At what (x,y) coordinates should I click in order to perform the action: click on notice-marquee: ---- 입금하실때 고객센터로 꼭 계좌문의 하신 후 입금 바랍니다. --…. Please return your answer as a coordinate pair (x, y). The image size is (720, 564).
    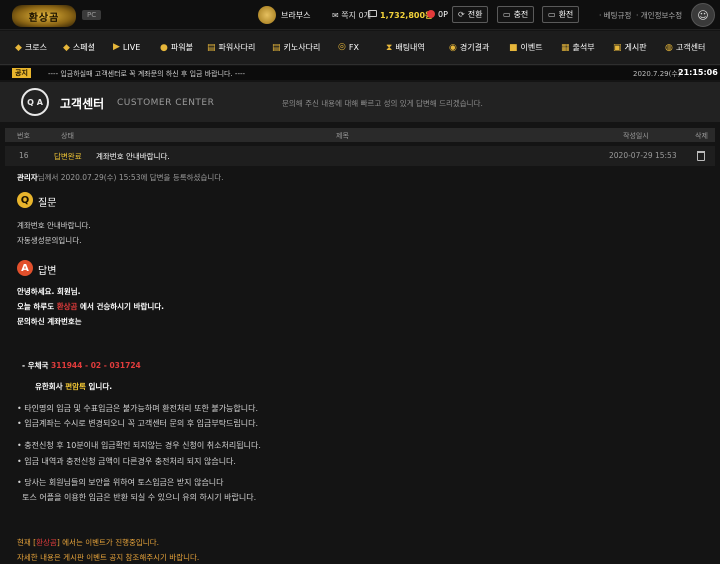
    Looking at the image, I should click on (147, 74).